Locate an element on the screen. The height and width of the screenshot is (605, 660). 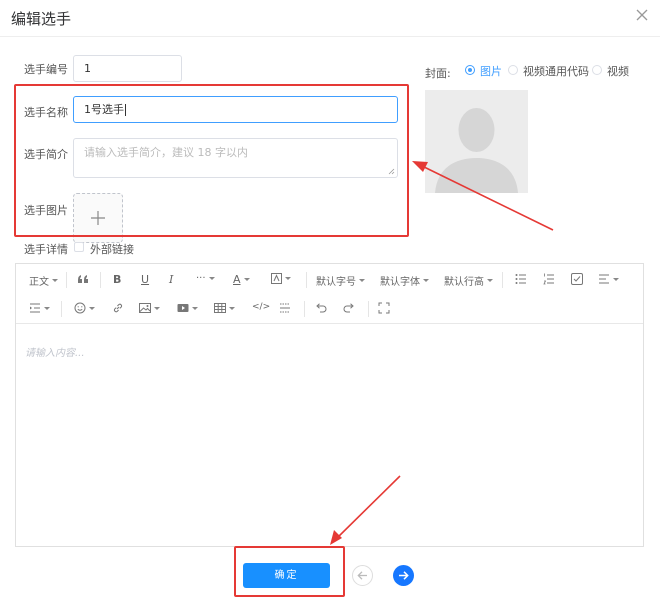
paragraph-select: 正文 is located at coordinates (43, 280).